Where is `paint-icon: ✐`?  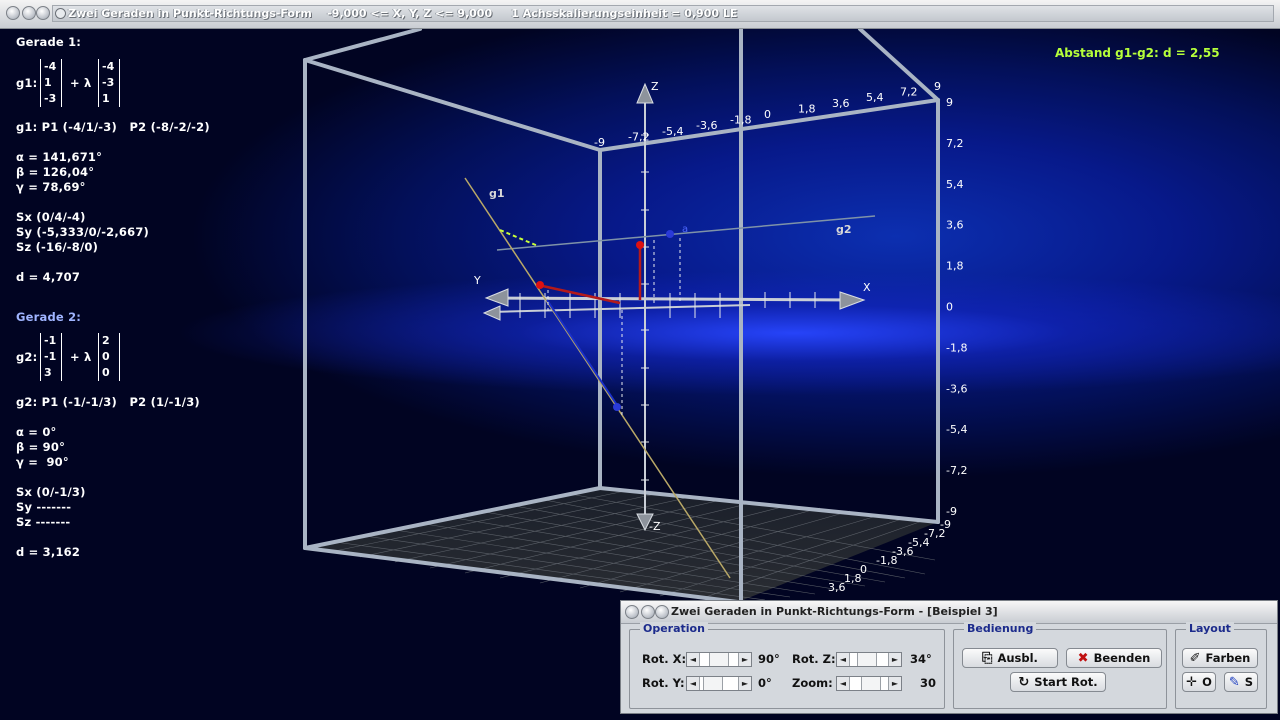
paint-icon: ✐ is located at coordinates (1195, 658).